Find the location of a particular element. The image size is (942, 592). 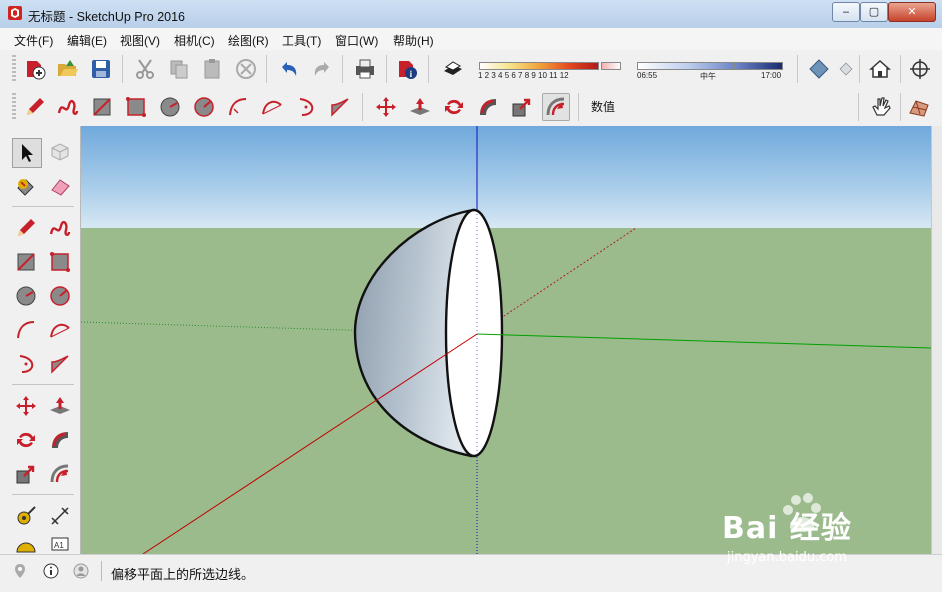

two-point-arc-icon is located at coordinates (272, 107).